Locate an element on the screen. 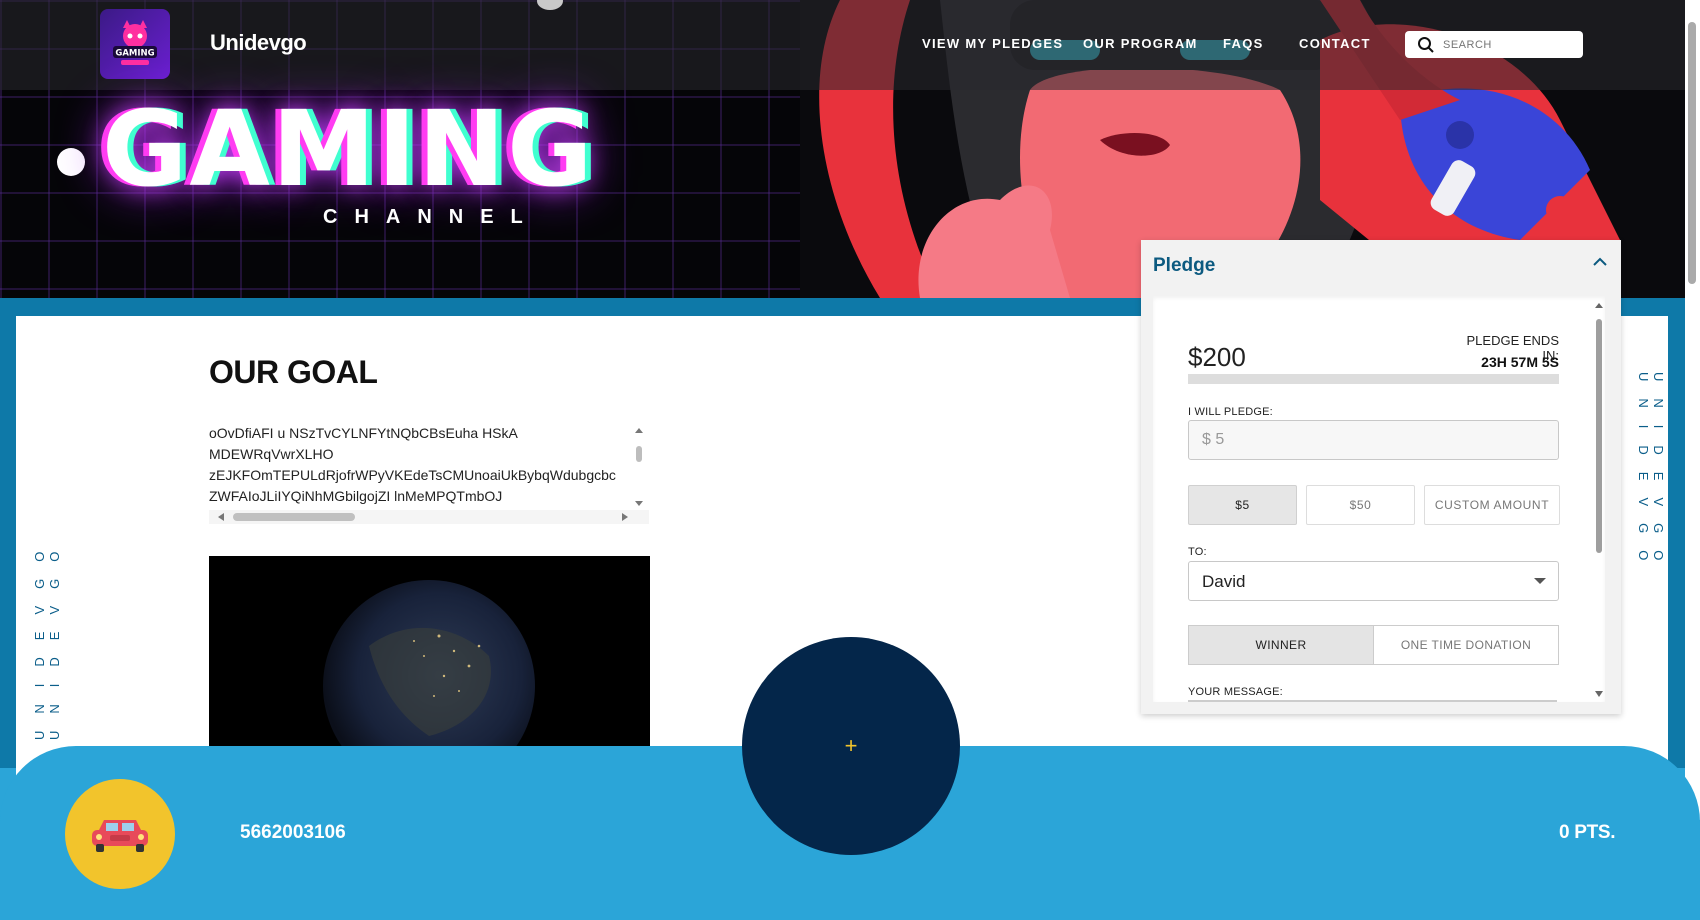 This screenshot has height=920, width=1700. message-field-top is located at coordinates (1372, 701).